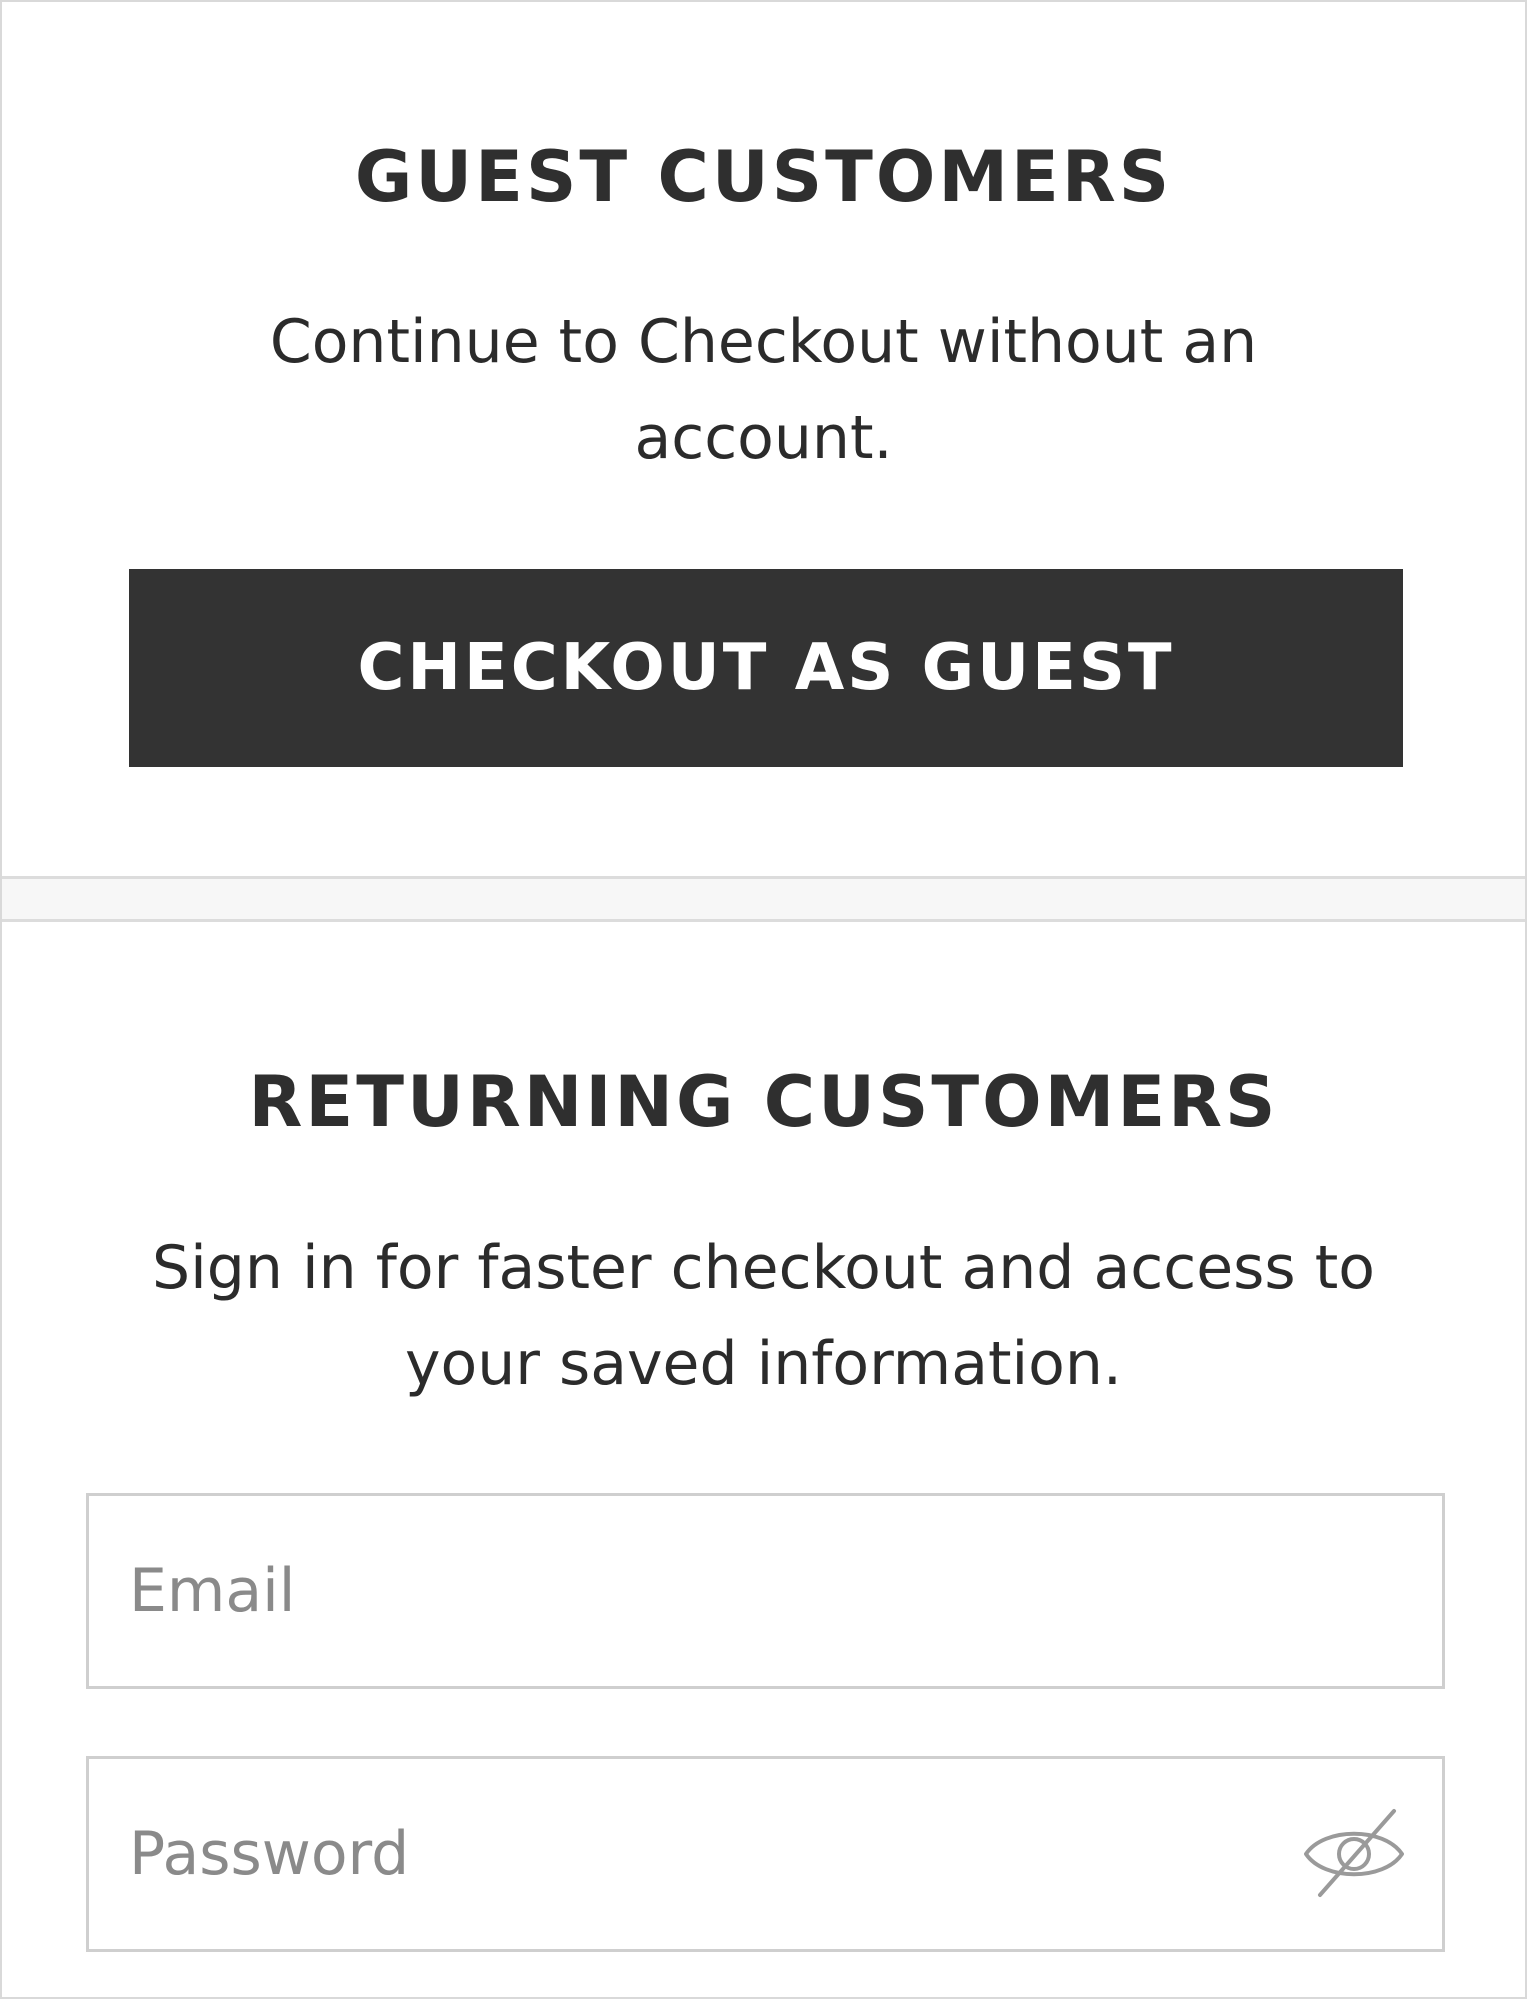 The image size is (1527, 1999). I want to click on checkout-as-guest-button: CHECKOUT AS GUEST, so click(766, 668).